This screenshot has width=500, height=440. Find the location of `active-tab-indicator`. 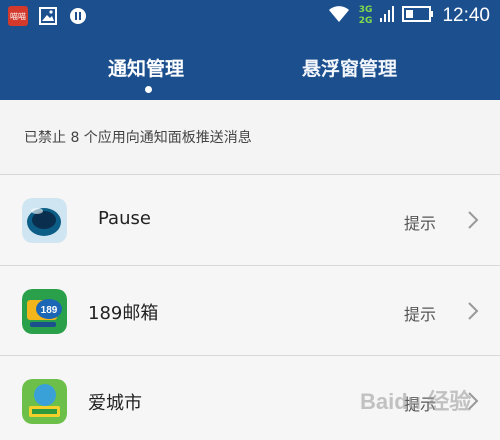

active-tab-indicator is located at coordinates (148, 89).